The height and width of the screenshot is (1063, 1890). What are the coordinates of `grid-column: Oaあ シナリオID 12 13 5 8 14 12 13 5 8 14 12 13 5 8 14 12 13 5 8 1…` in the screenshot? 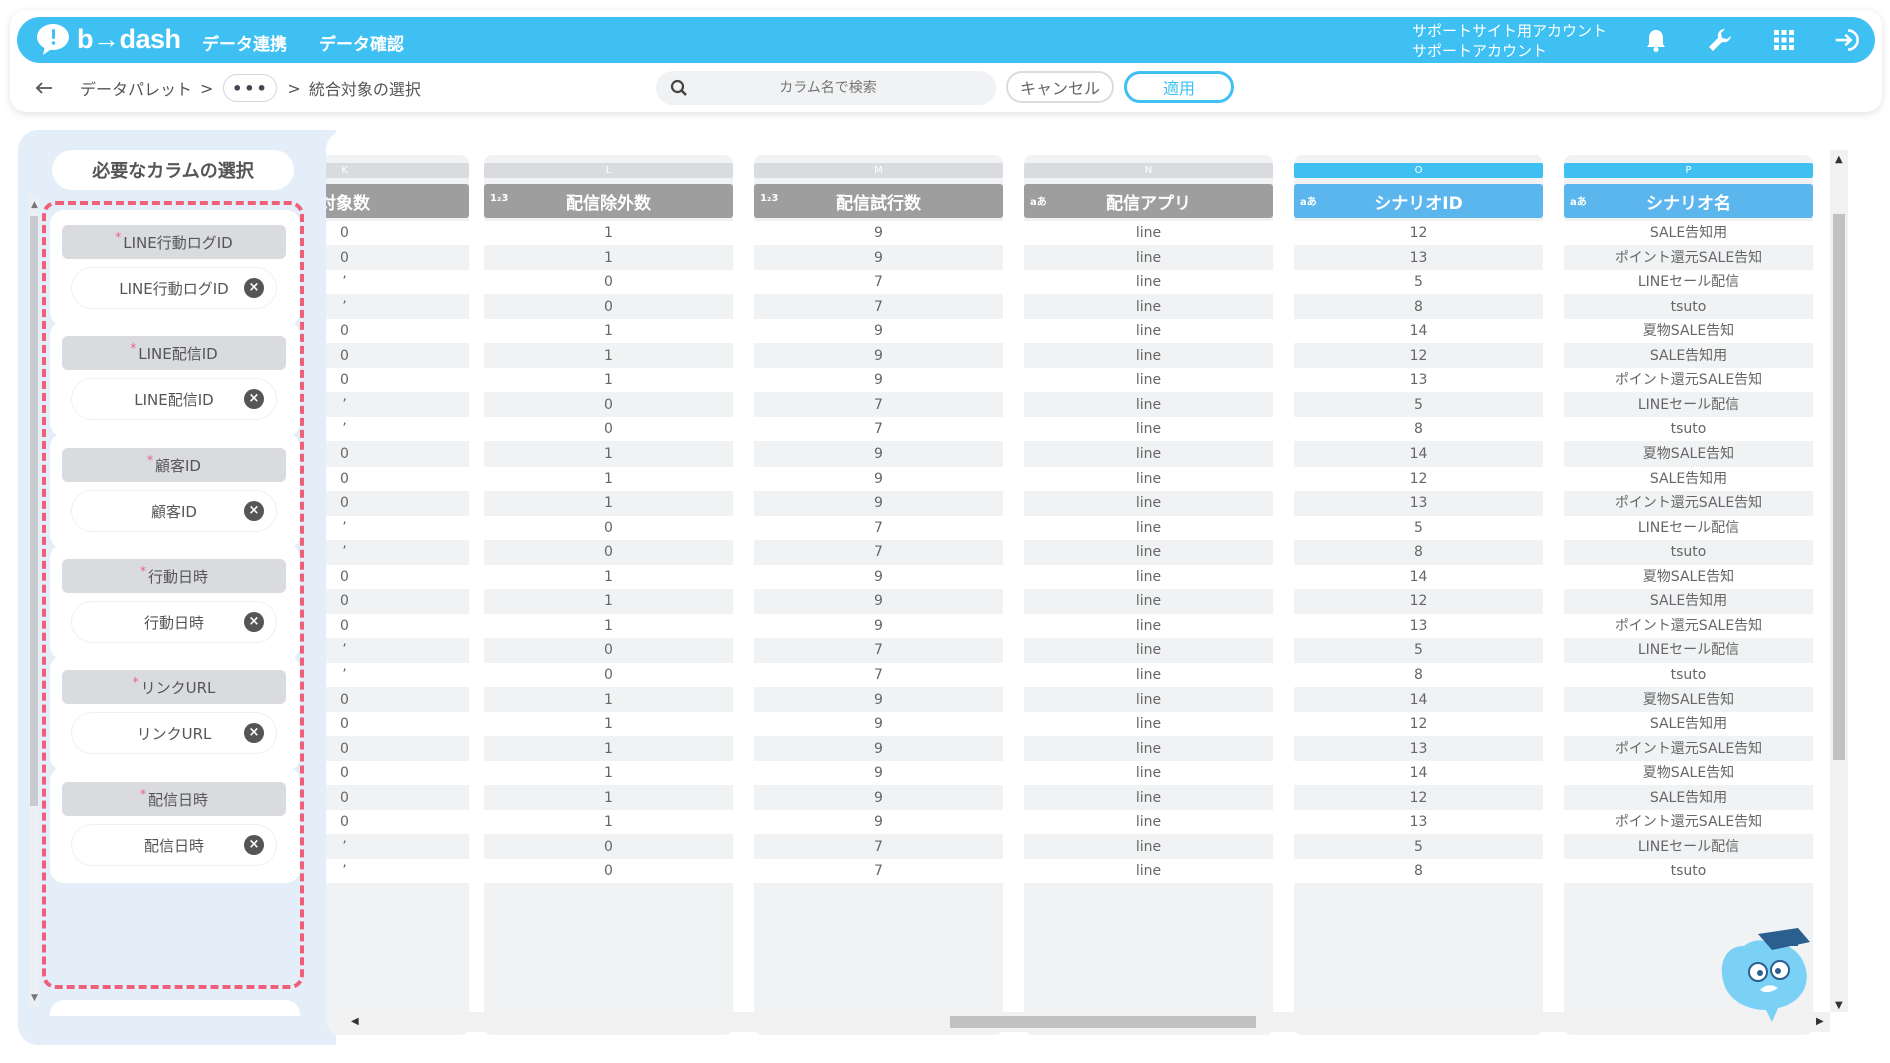 It's located at (1418, 585).